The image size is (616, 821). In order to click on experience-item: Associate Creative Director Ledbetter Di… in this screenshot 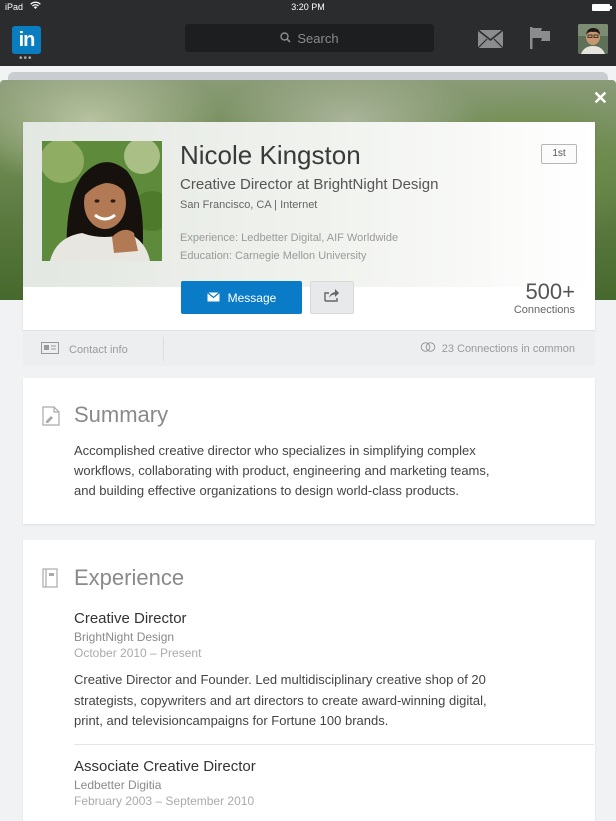, I will do `click(165, 783)`.